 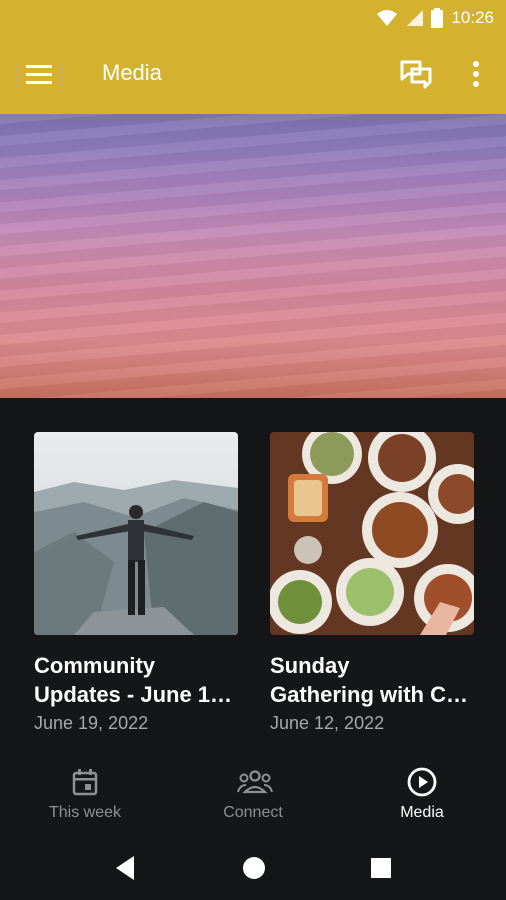 I want to click on card-date: June 12, 2022, so click(x=327, y=723).